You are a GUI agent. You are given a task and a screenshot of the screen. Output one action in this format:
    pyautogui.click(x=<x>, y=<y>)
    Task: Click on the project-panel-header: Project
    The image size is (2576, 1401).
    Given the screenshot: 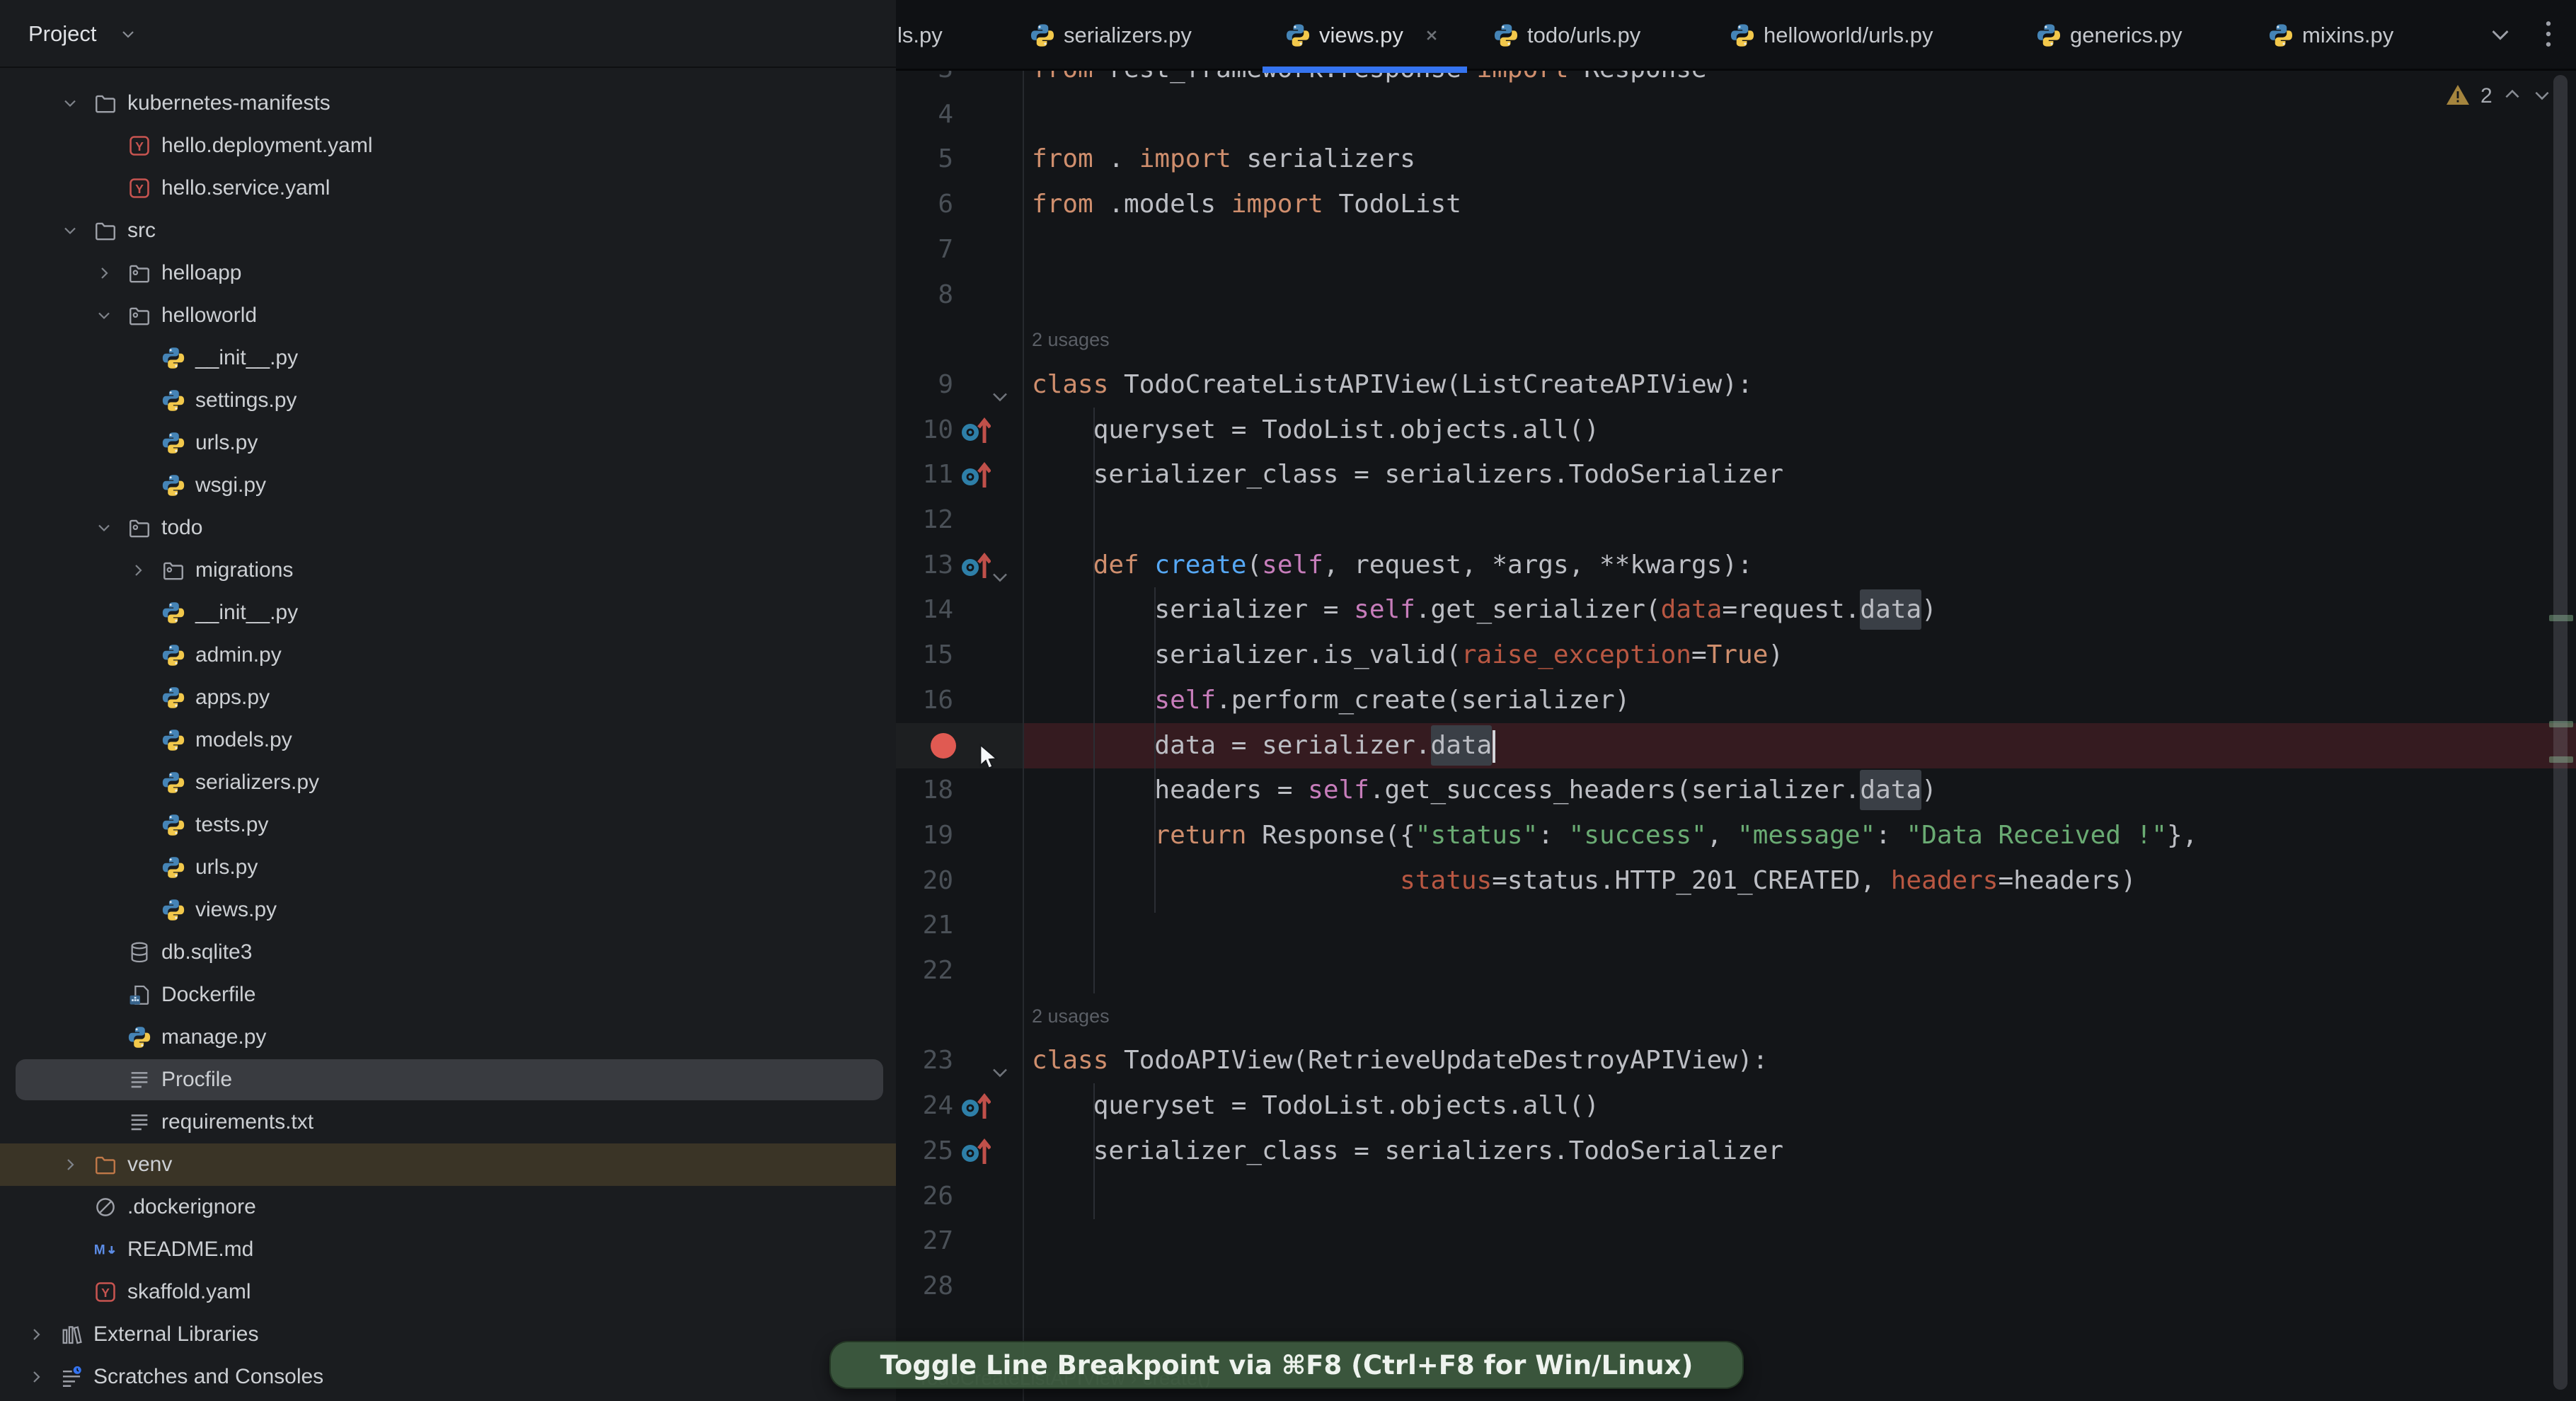 What is the action you would take?
    pyautogui.click(x=448, y=34)
    